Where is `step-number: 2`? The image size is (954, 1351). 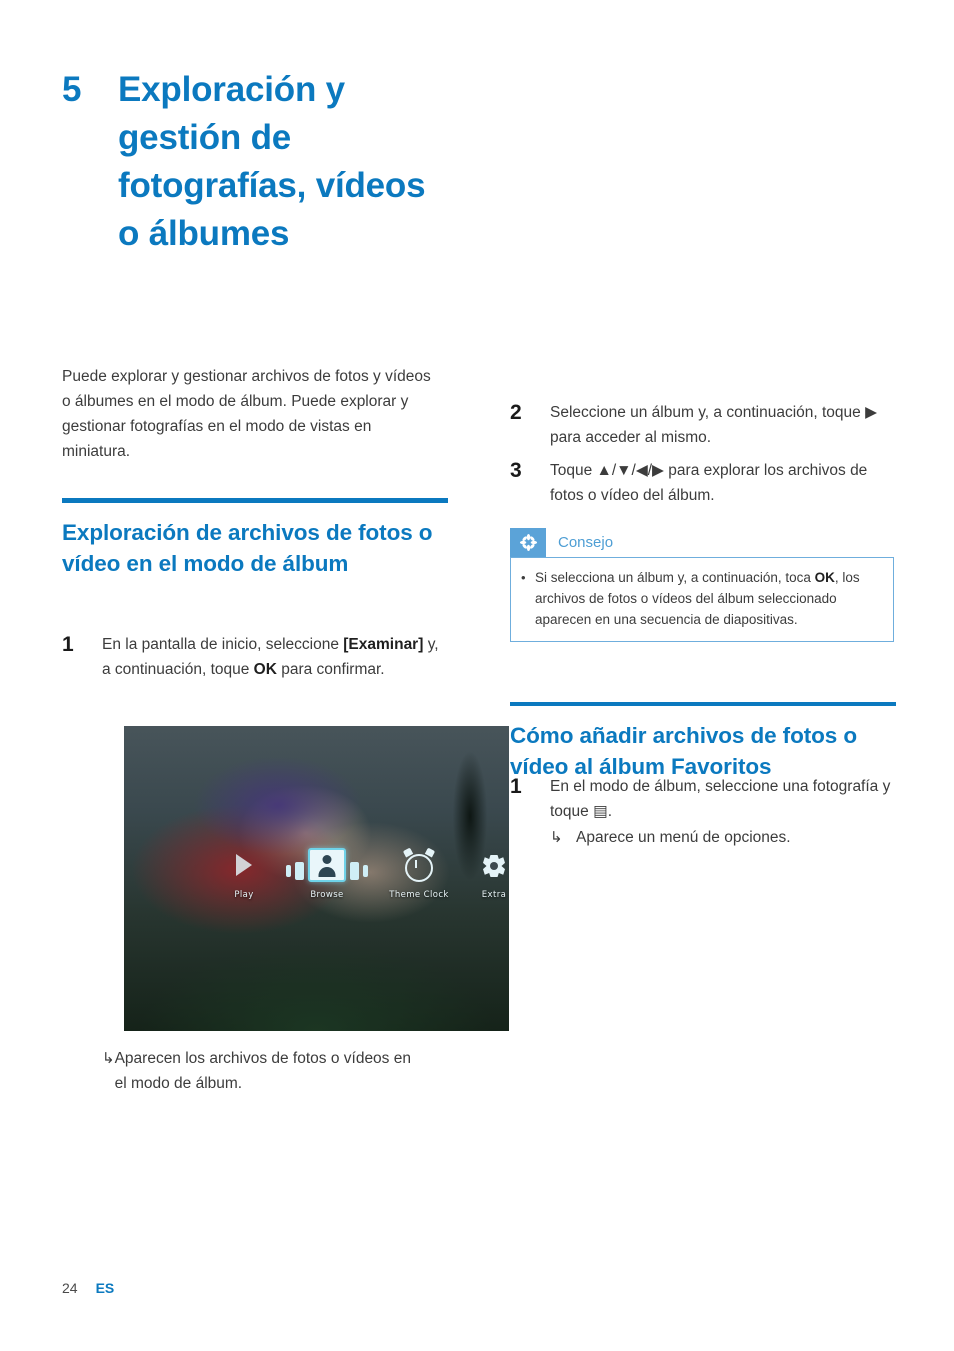 step-number: 2 is located at coordinates (516, 412).